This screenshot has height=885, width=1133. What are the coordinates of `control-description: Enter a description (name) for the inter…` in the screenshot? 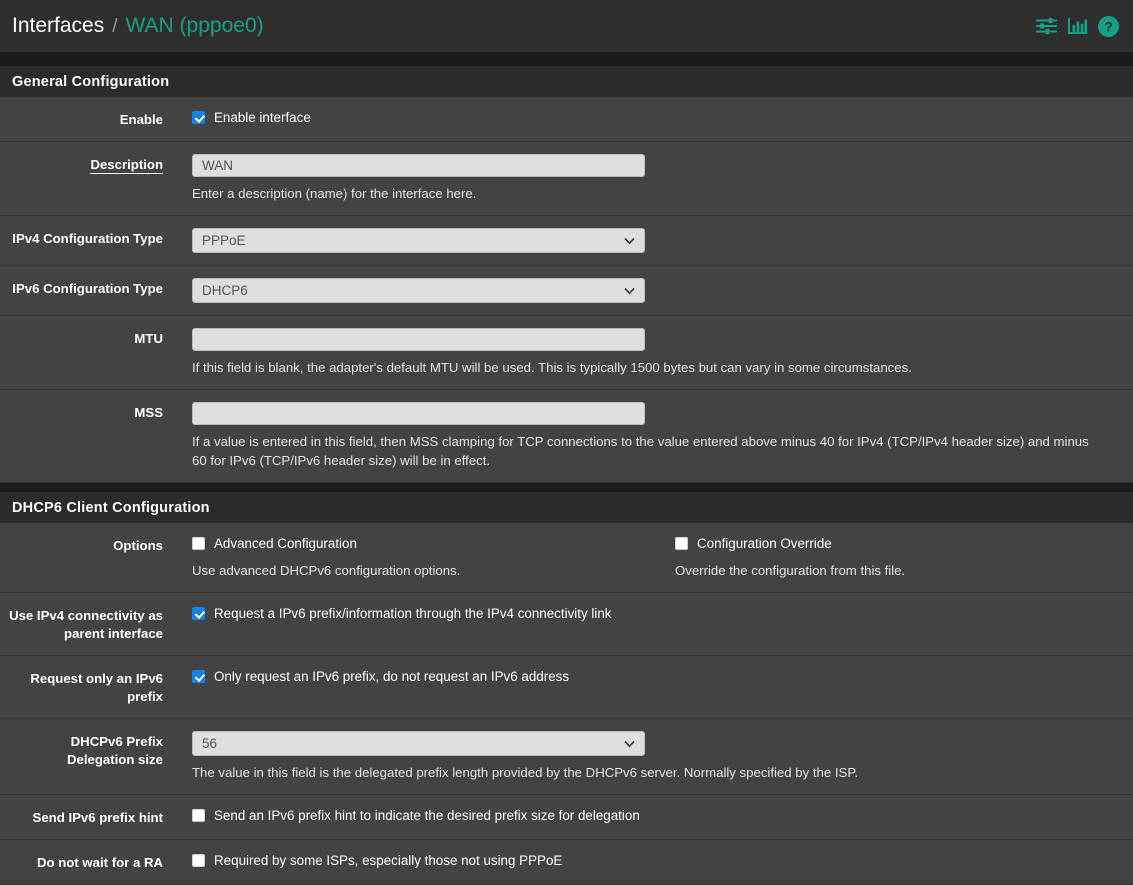 It's located at (648, 178).